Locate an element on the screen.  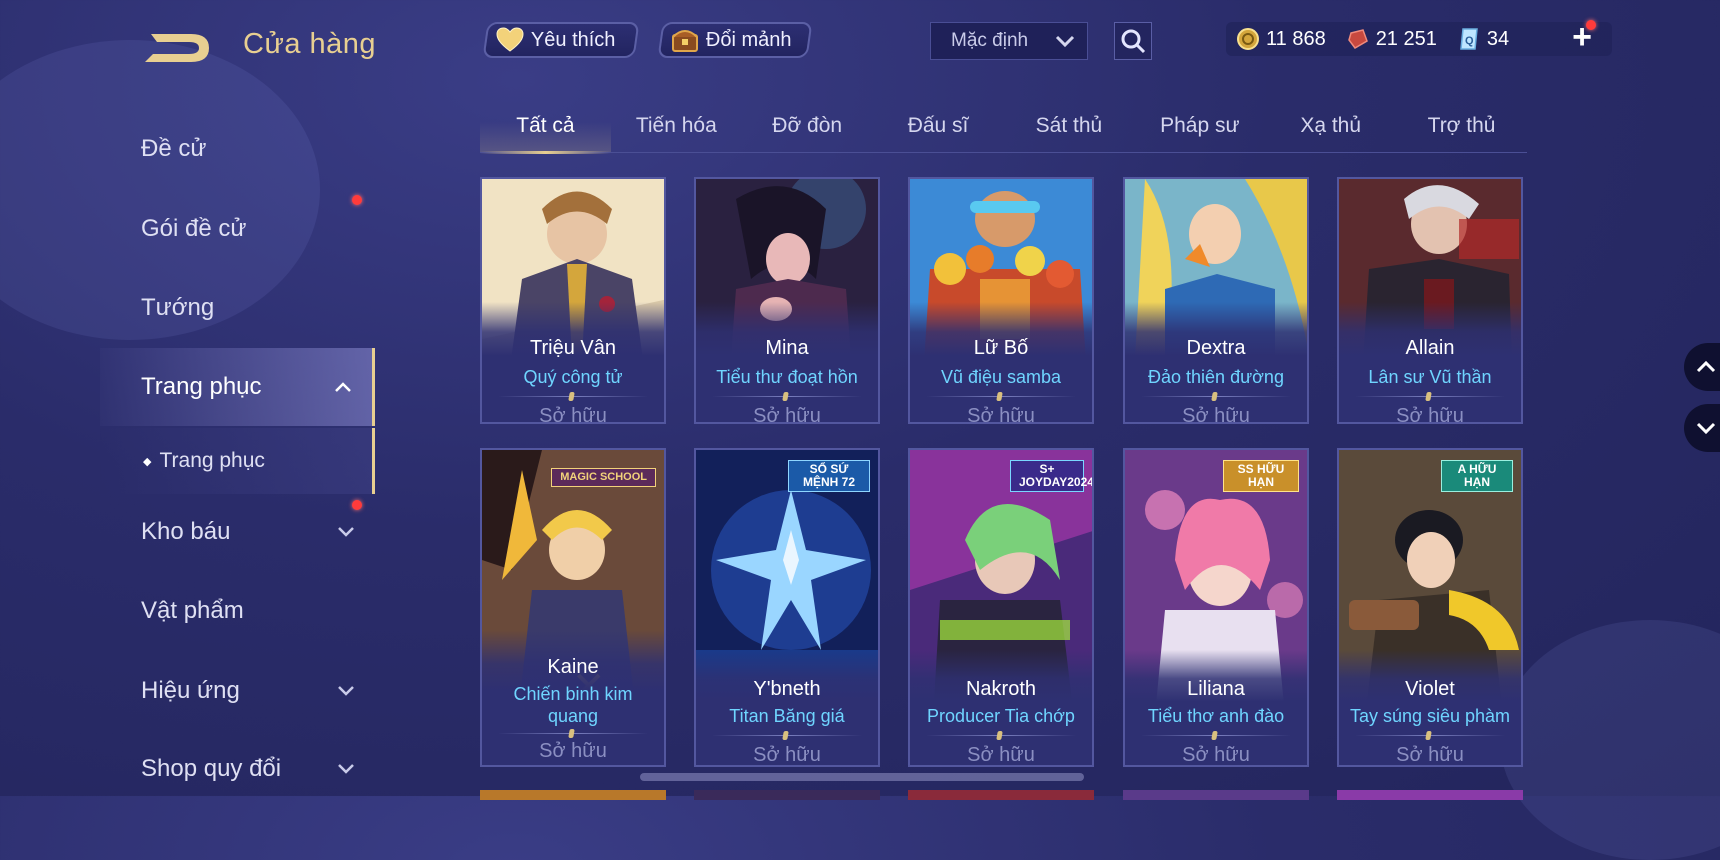
chevron-up-icon is located at coordinates (343, 387).